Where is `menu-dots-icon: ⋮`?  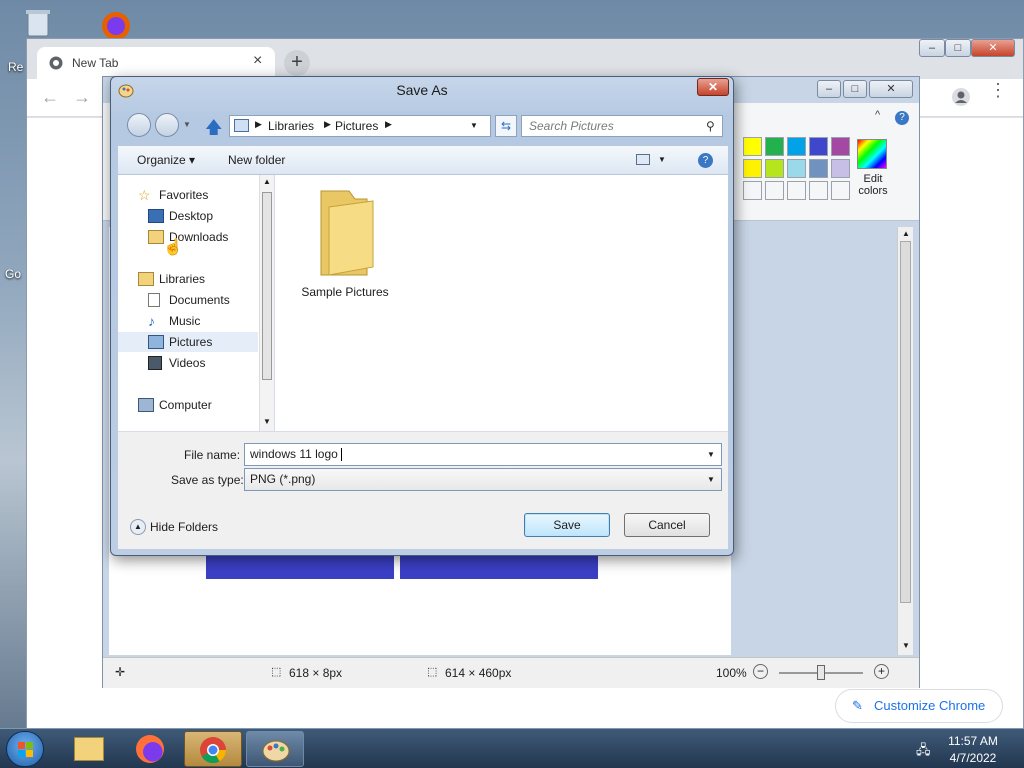 menu-dots-icon: ⋮ is located at coordinates (998, 90).